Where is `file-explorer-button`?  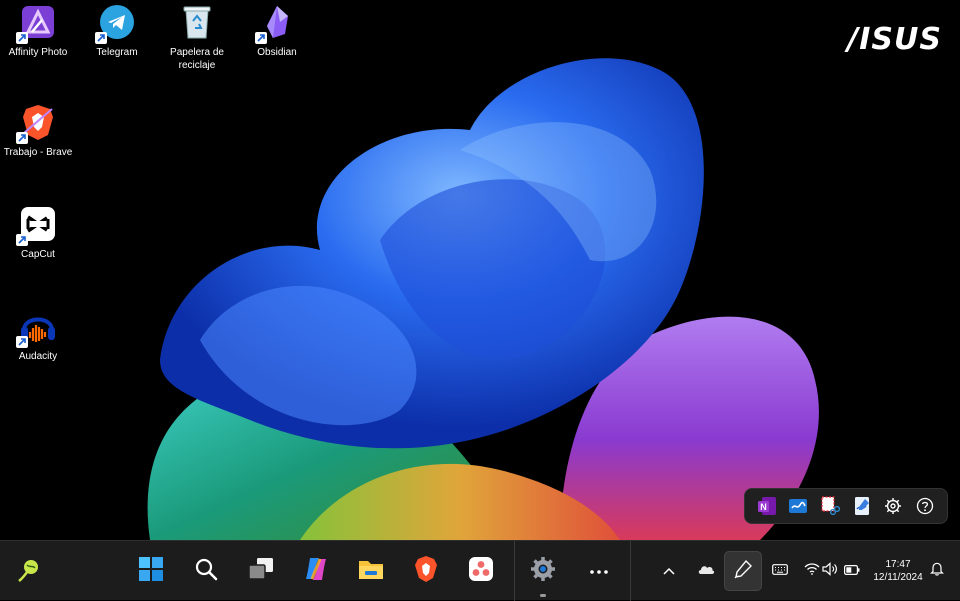
file-explorer-button is located at coordinates (371, 571).